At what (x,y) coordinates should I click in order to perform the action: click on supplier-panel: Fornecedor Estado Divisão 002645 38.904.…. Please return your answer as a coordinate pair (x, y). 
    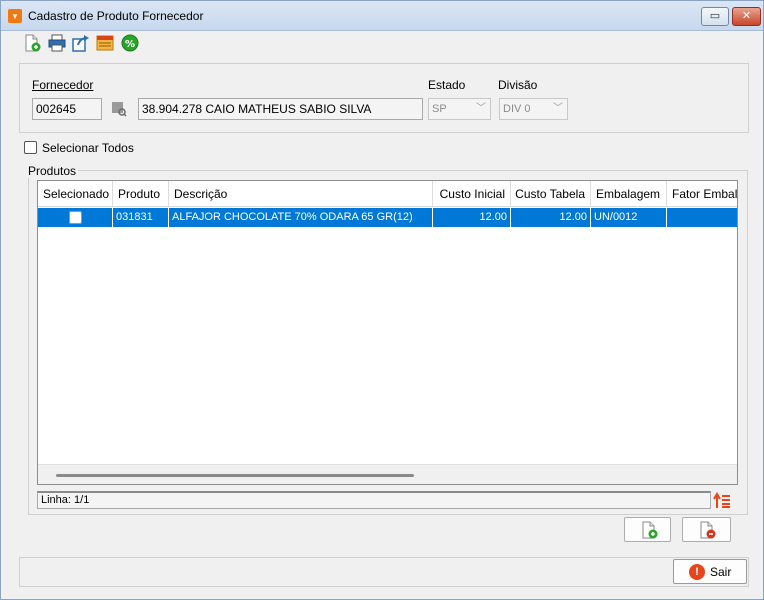
    Looking at the image, I should click on (384, 98).